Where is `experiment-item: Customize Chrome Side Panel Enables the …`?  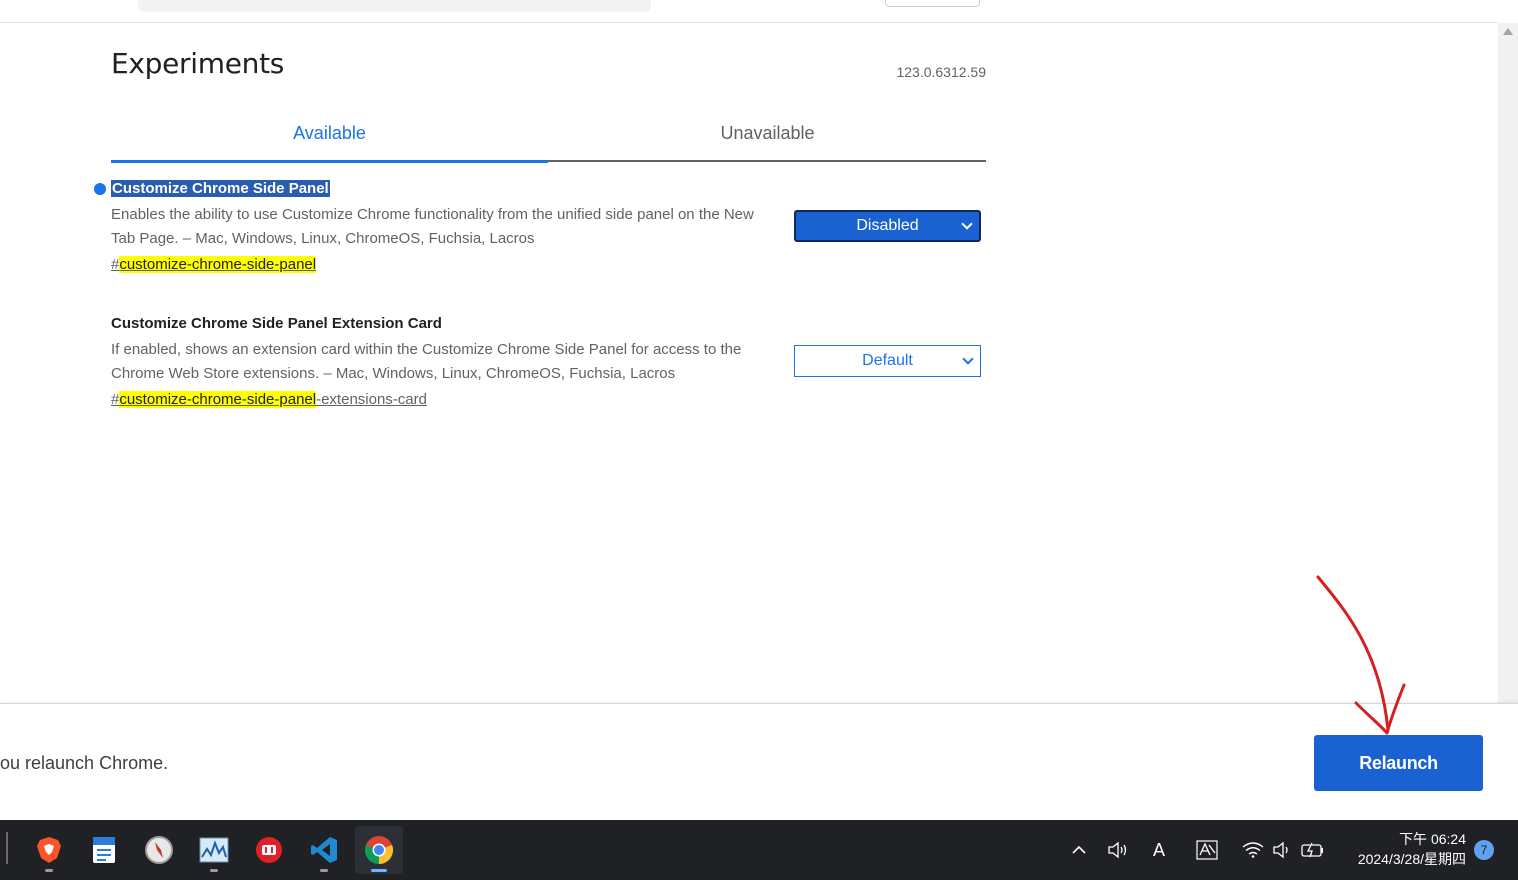
experiment-item: Customize Chrome Side Panel Enables the … is located at coordinates (540, 227).